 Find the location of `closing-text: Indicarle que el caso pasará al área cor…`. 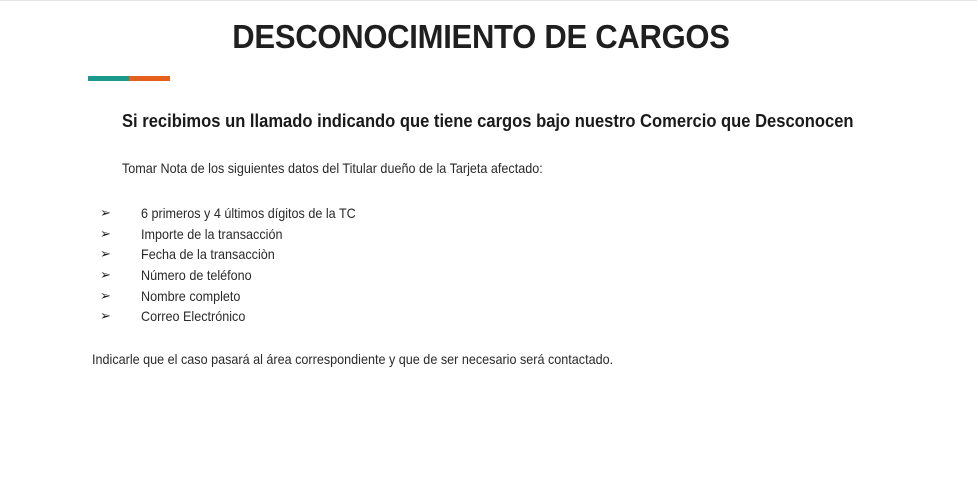

closing-text: Indicarle que el caso pasará al área cor… is located at coordinates (353, 359).